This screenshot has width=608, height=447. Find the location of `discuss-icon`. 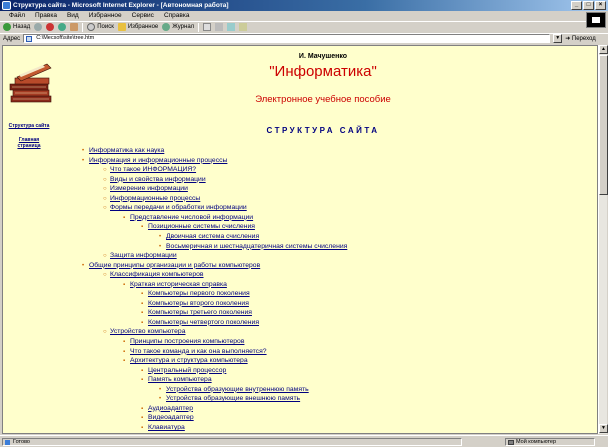

discuss-icon is located at coordinates (243, 27).